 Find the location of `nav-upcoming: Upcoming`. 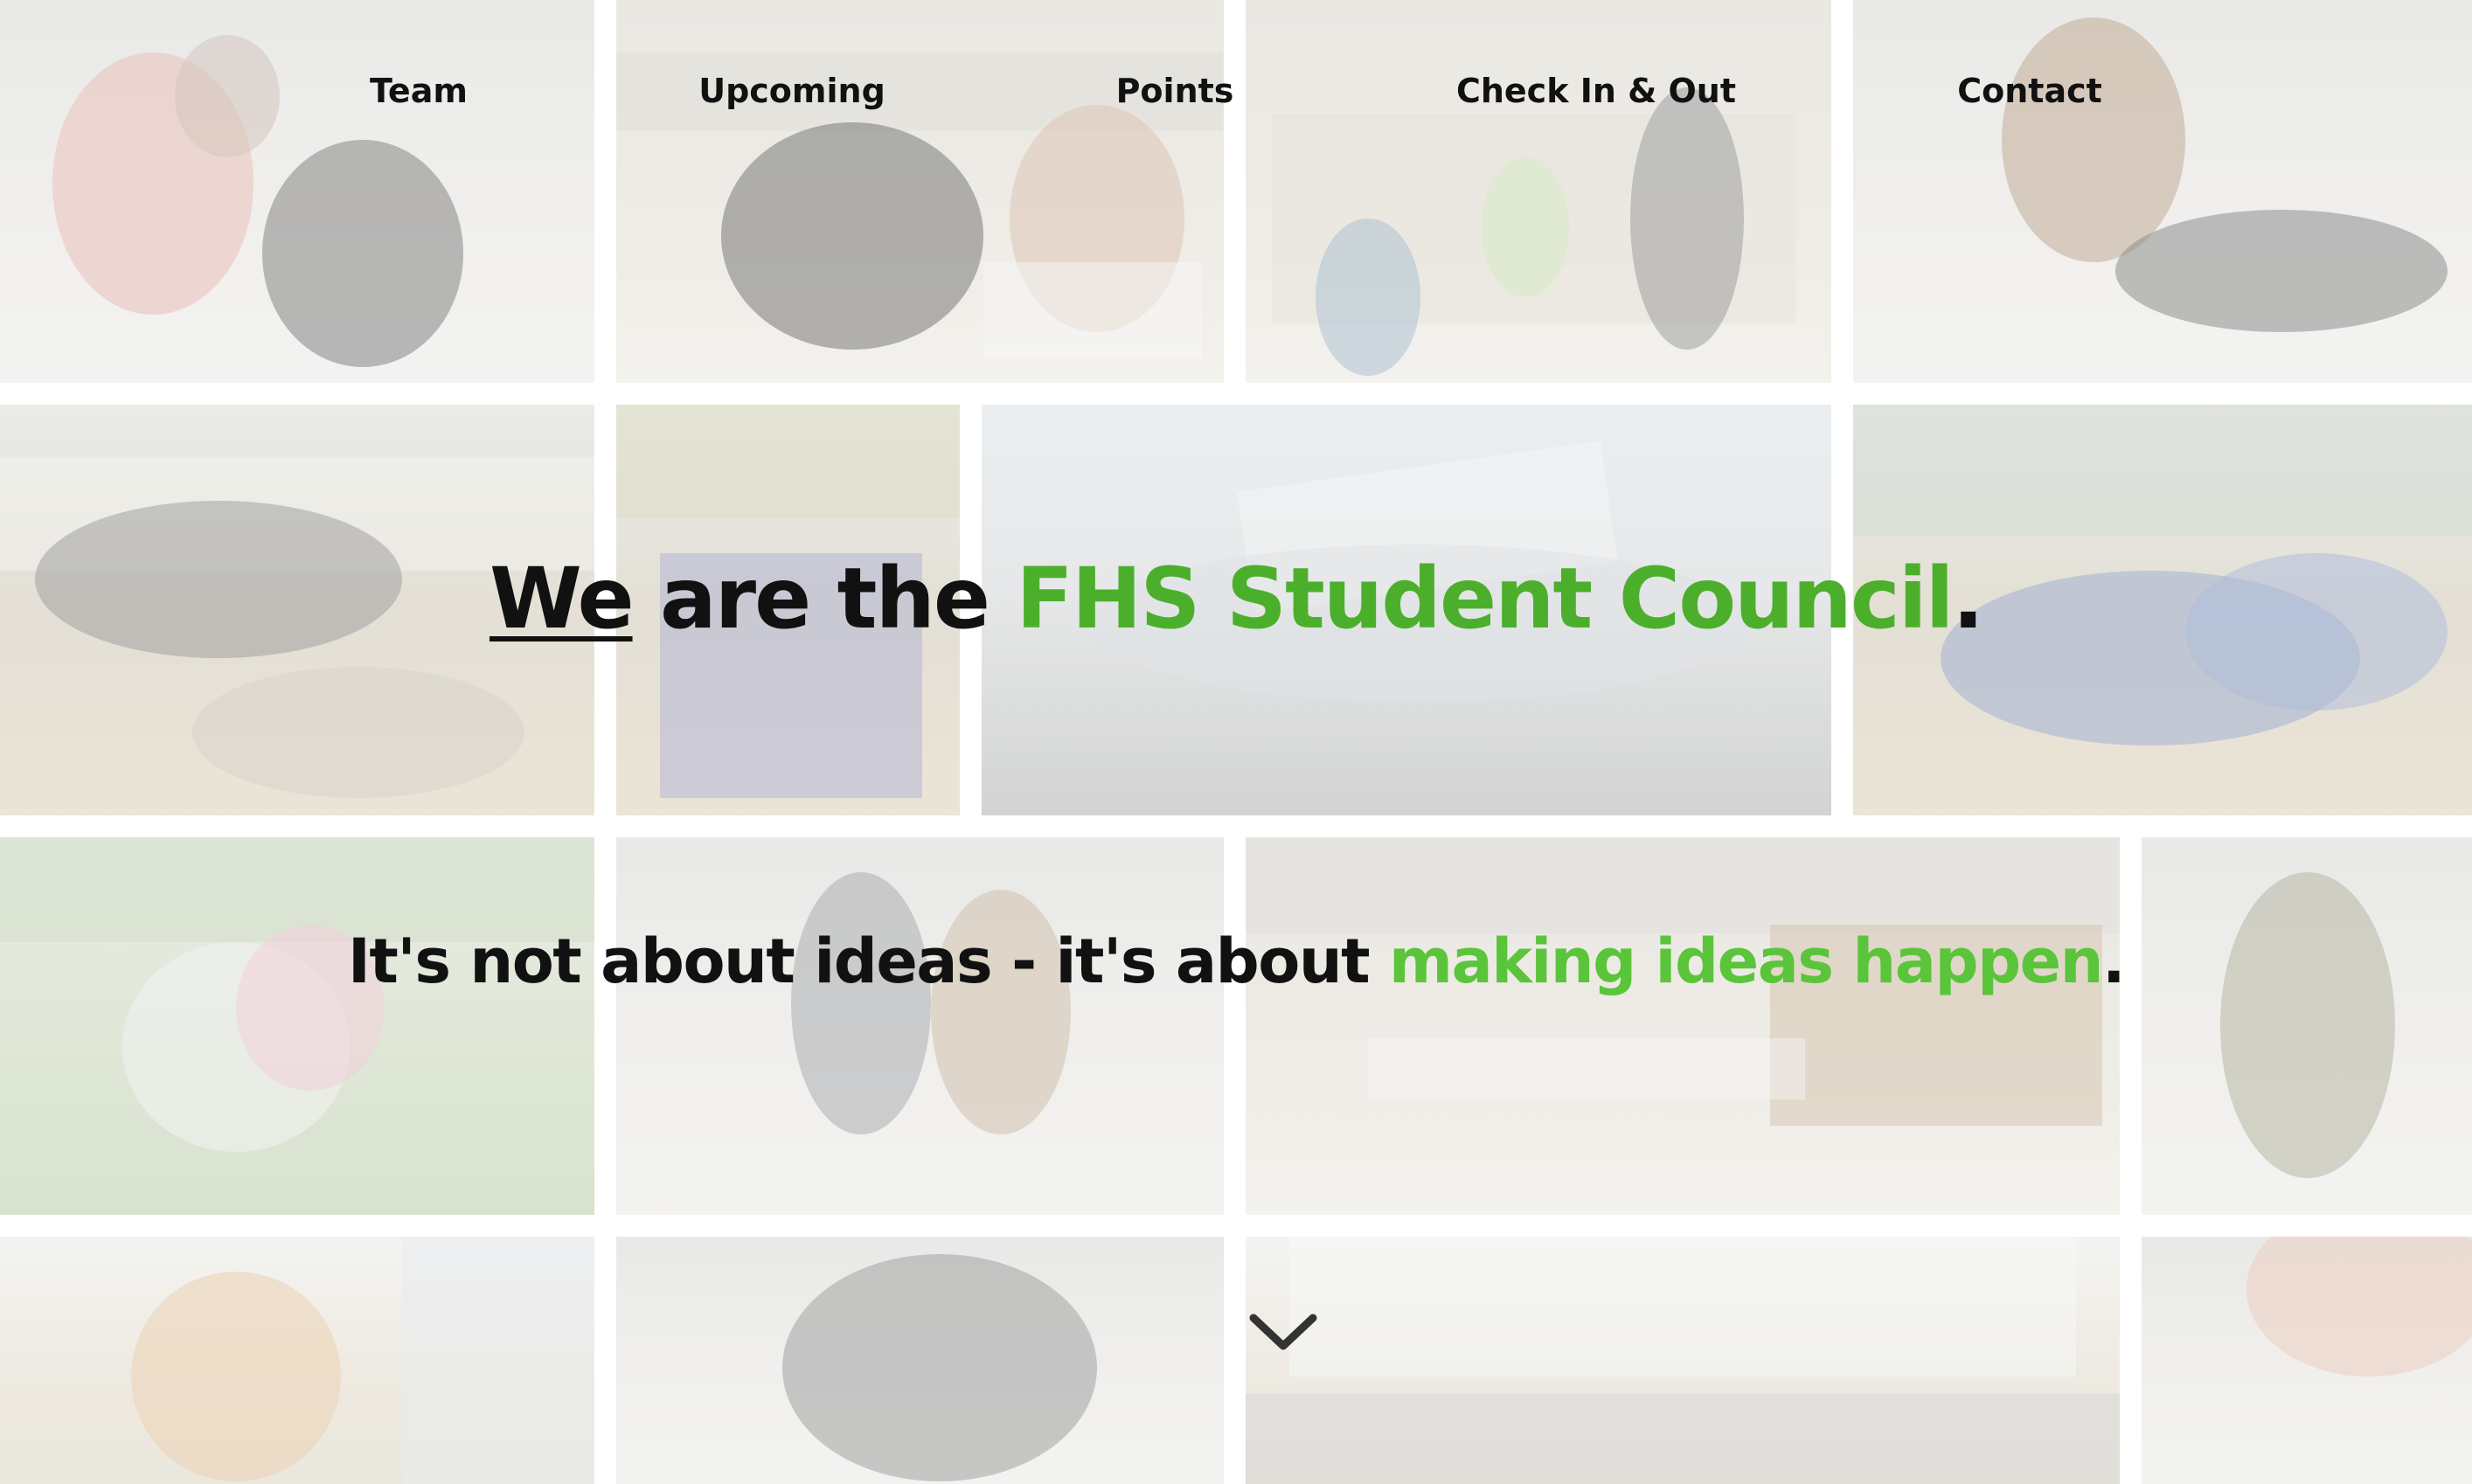

nav-upcoming: Upcoming is located at coordinates (791, 91).